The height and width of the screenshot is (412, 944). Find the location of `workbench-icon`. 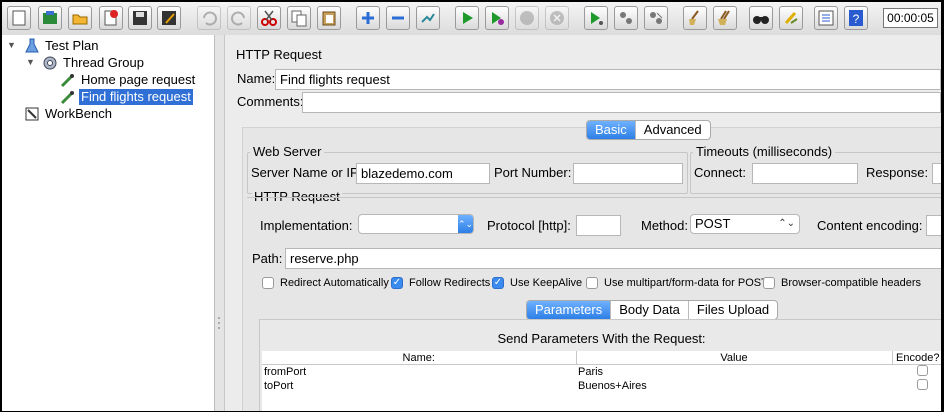

workbench-icon is located at coordinates (32, 114).